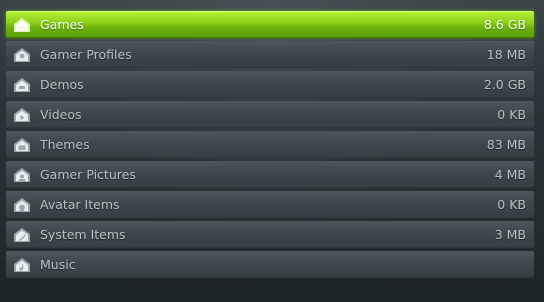 The image size is (544, 302). Describe the element at coordinates (22, 234) in the screenshot. I see `system-items-icon` at that location.